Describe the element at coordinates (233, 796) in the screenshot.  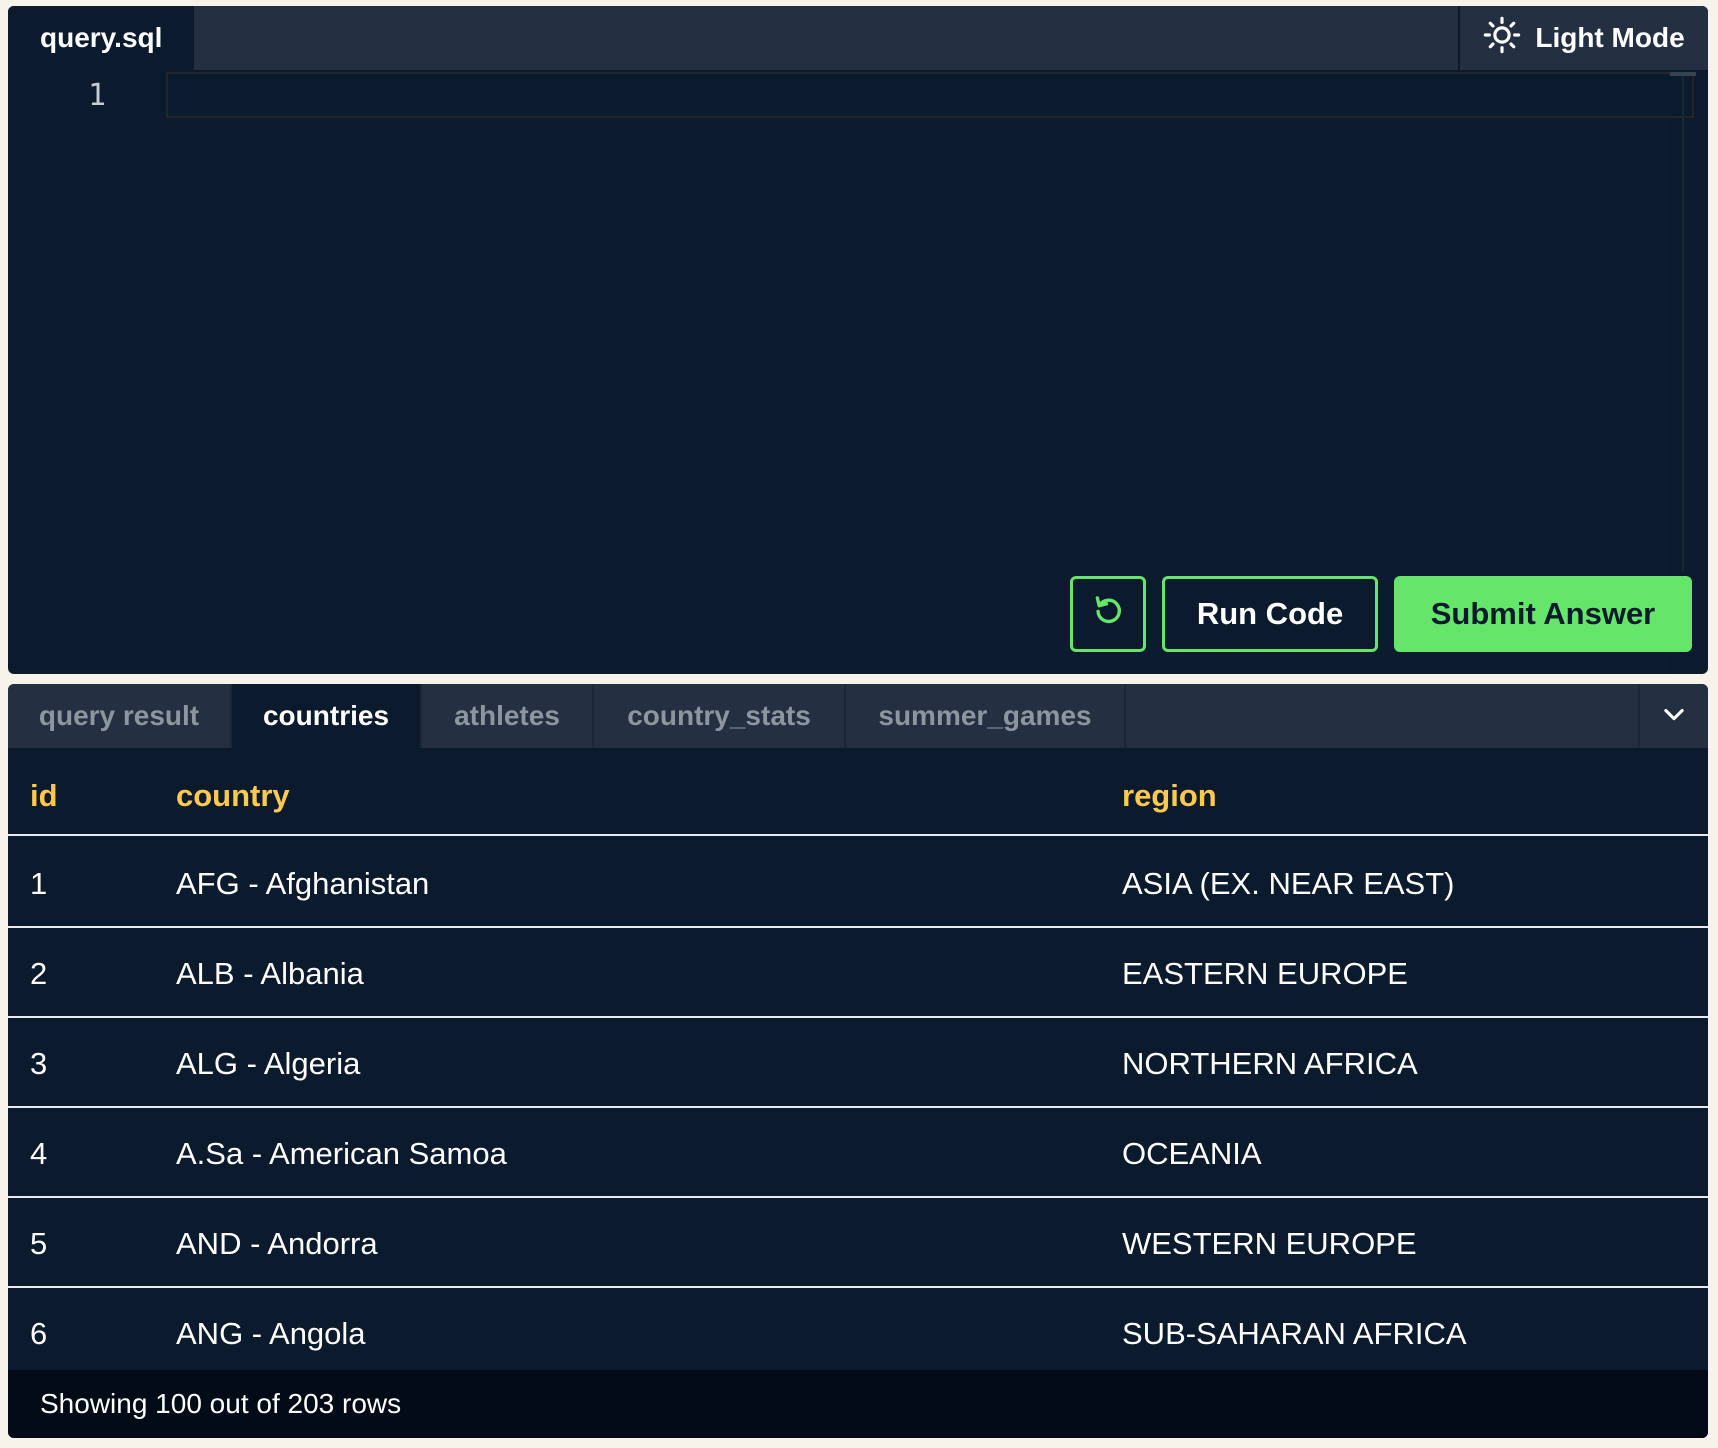
I see `column-header-country: country` at that location.